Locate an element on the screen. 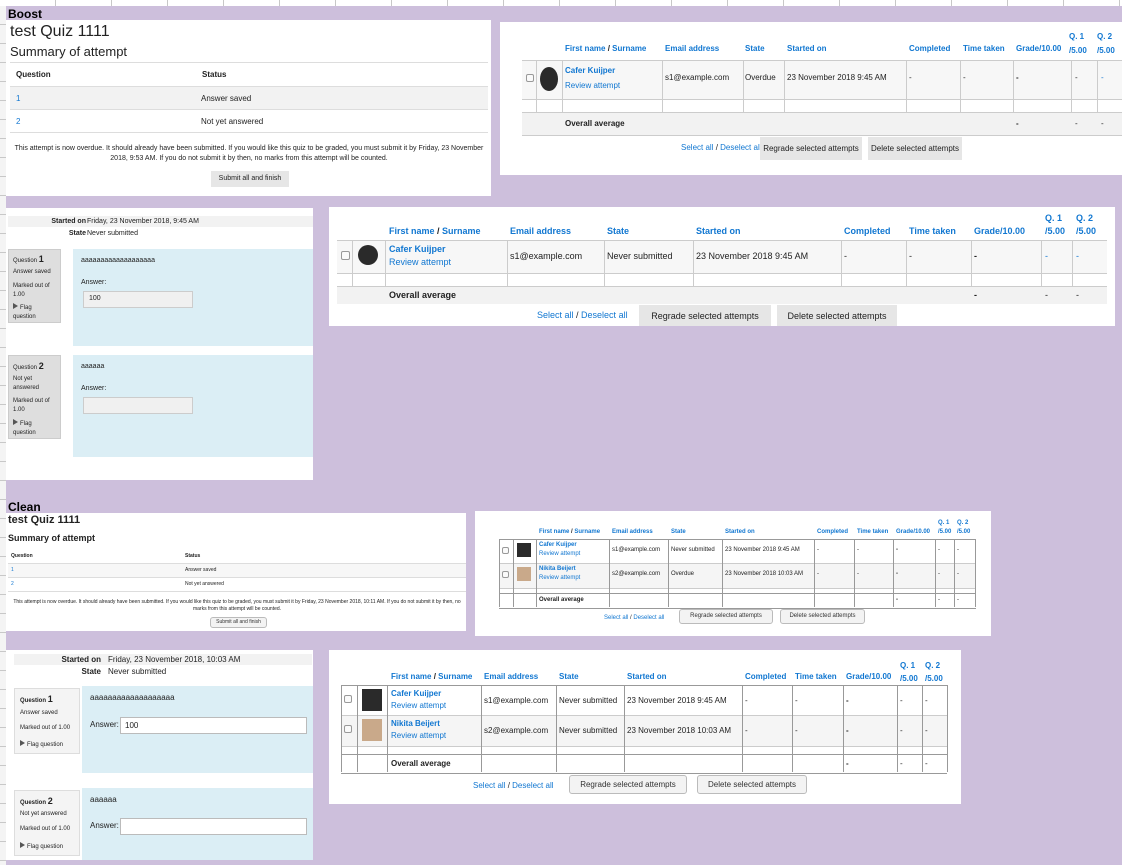 This screenshot has height=865, width=1122. state-cell: Overdue is located at coordinates (760, 77).